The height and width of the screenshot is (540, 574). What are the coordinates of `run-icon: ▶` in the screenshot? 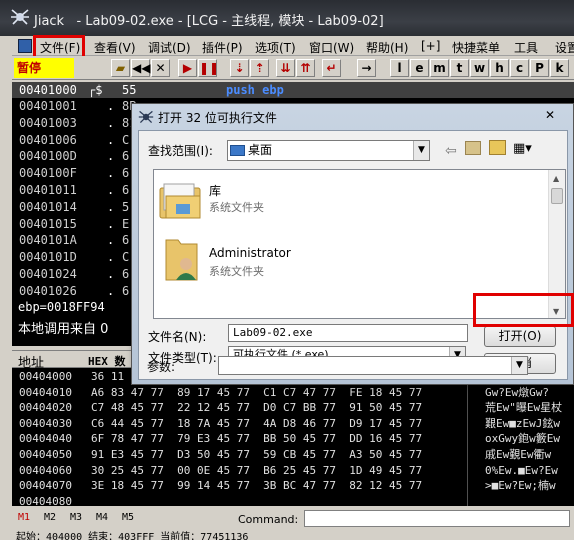 It's located at (187, 68).